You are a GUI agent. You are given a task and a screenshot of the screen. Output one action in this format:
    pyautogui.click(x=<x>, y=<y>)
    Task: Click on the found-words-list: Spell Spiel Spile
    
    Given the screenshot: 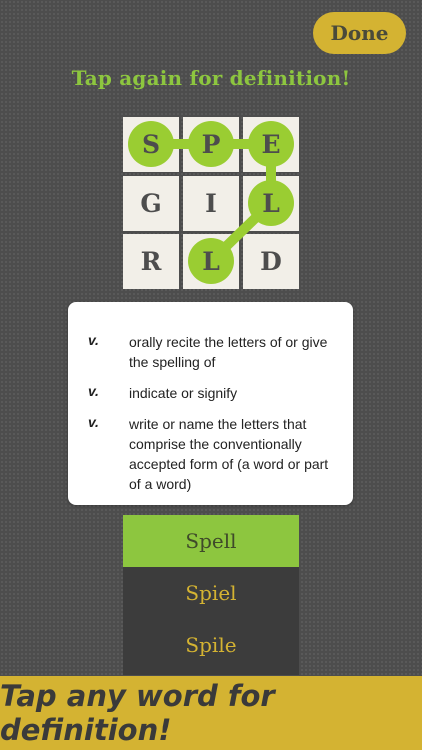 What is the action you would take?
    pyautogui.click(x=211, y=595)
    